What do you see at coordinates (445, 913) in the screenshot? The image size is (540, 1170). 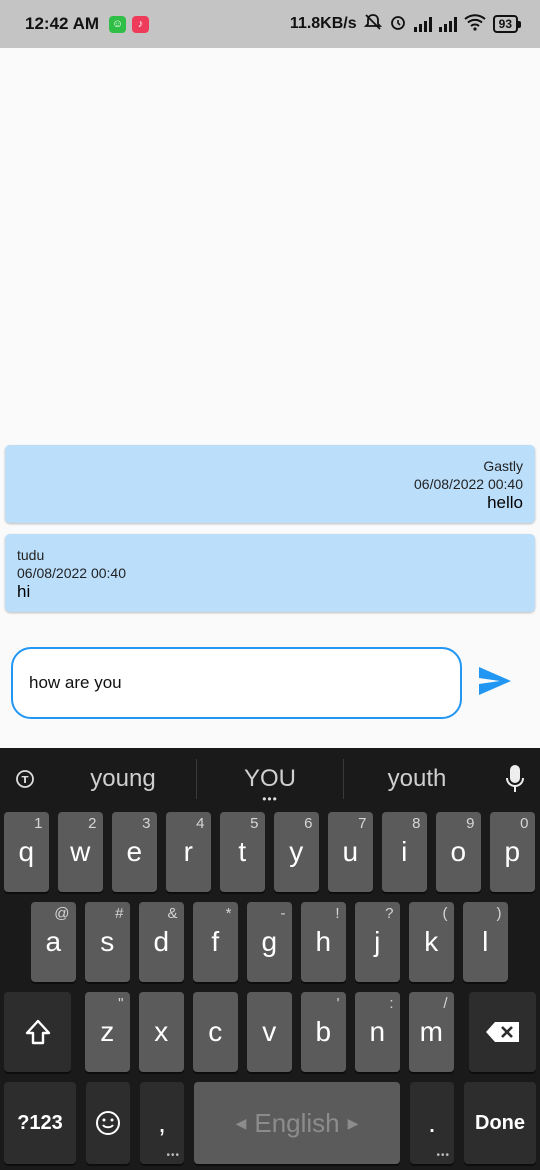 I see `key-hint: (` at bounding box center [445, 913].